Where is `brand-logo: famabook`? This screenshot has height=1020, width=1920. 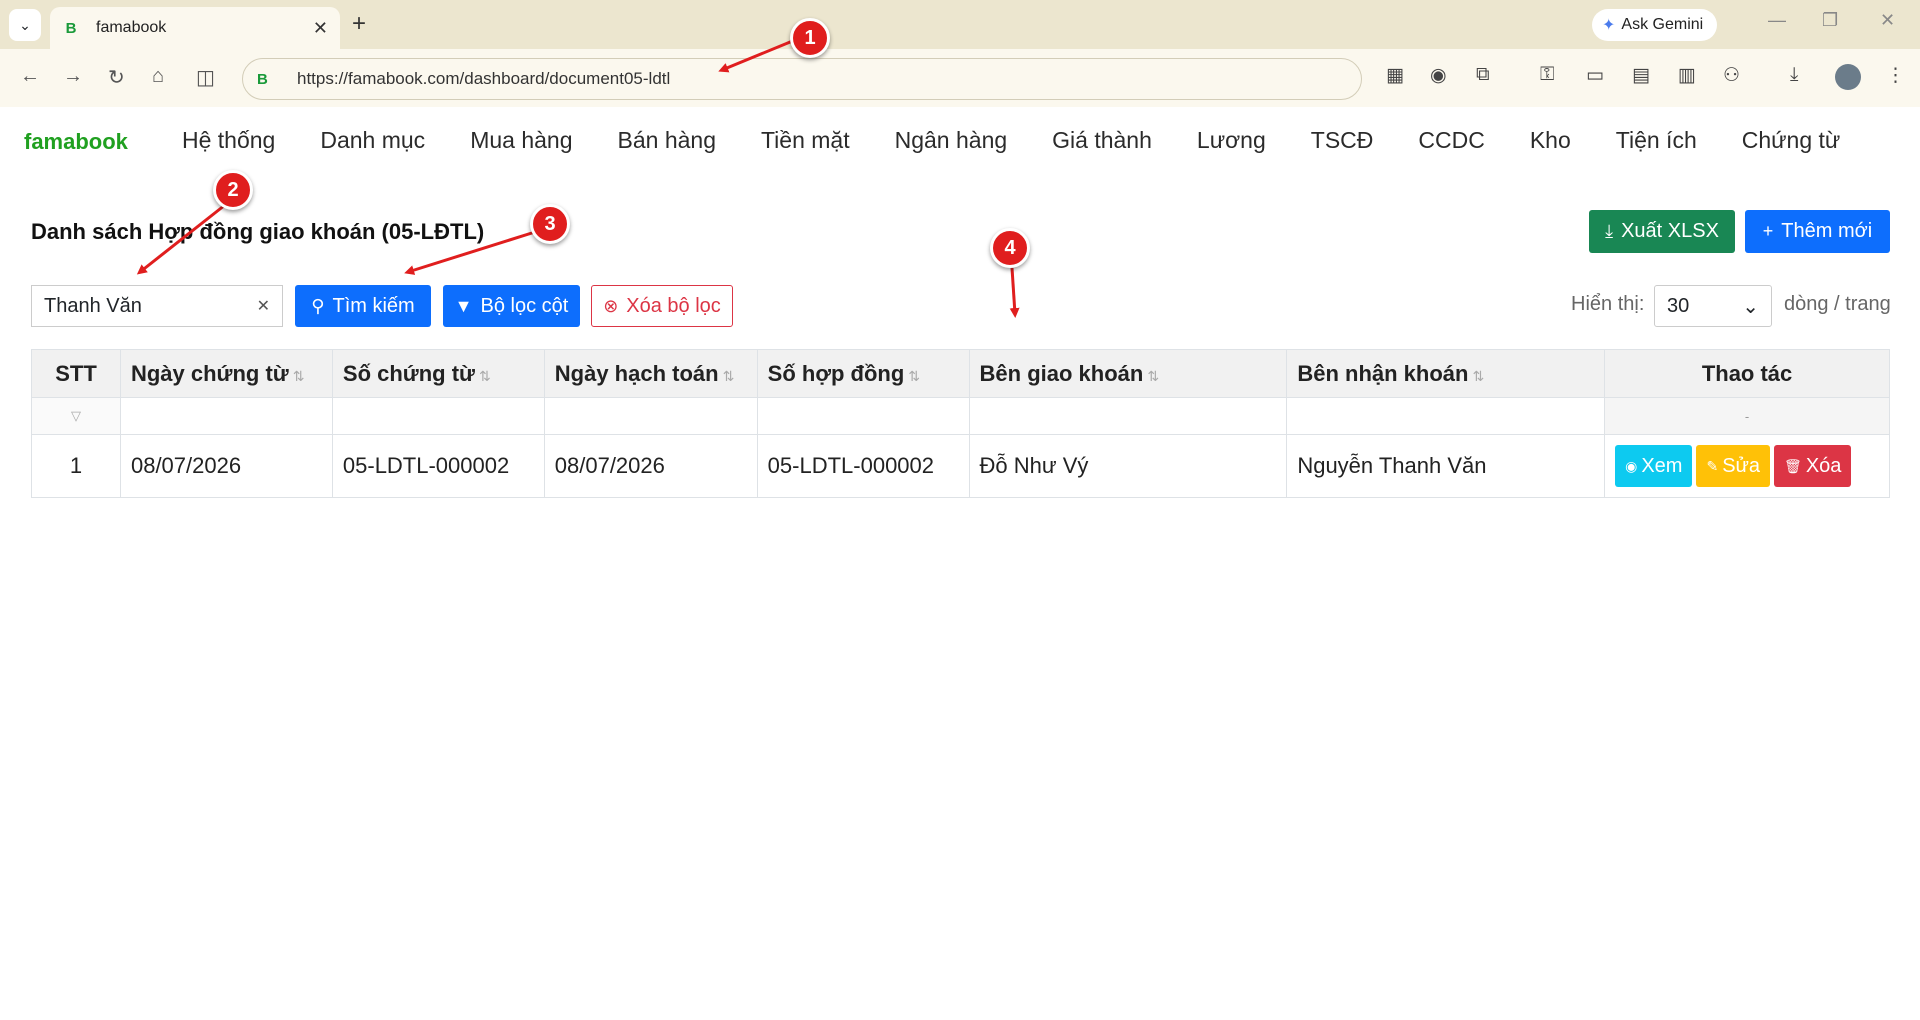 brand-logo: famabook is located at coordinates (76, 142).